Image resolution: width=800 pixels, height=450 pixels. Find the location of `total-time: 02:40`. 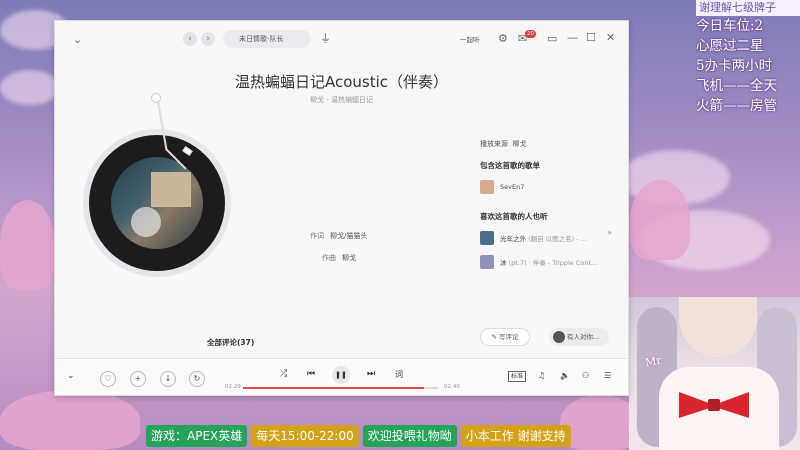

total-time: 02:40 is located at coordinates (452, 387).